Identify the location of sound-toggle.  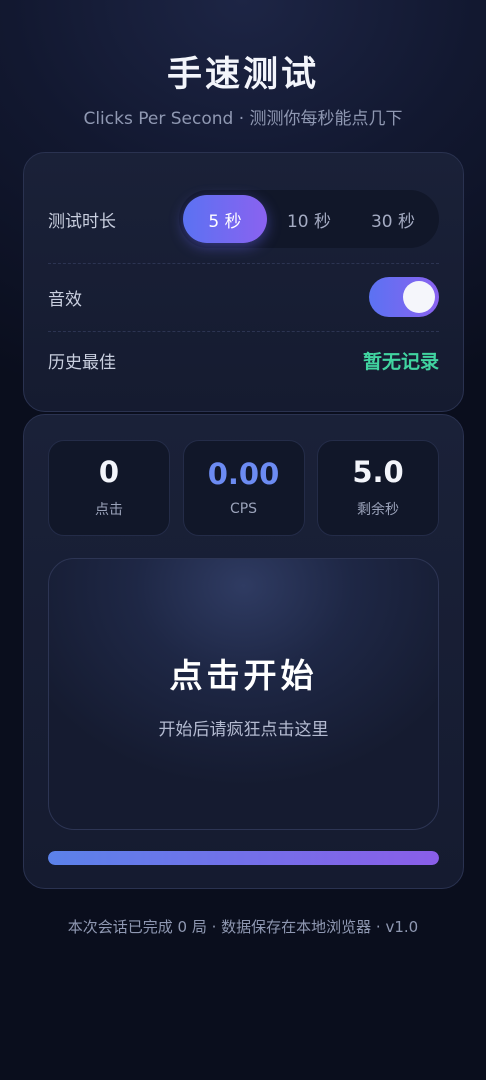
(404, 297).